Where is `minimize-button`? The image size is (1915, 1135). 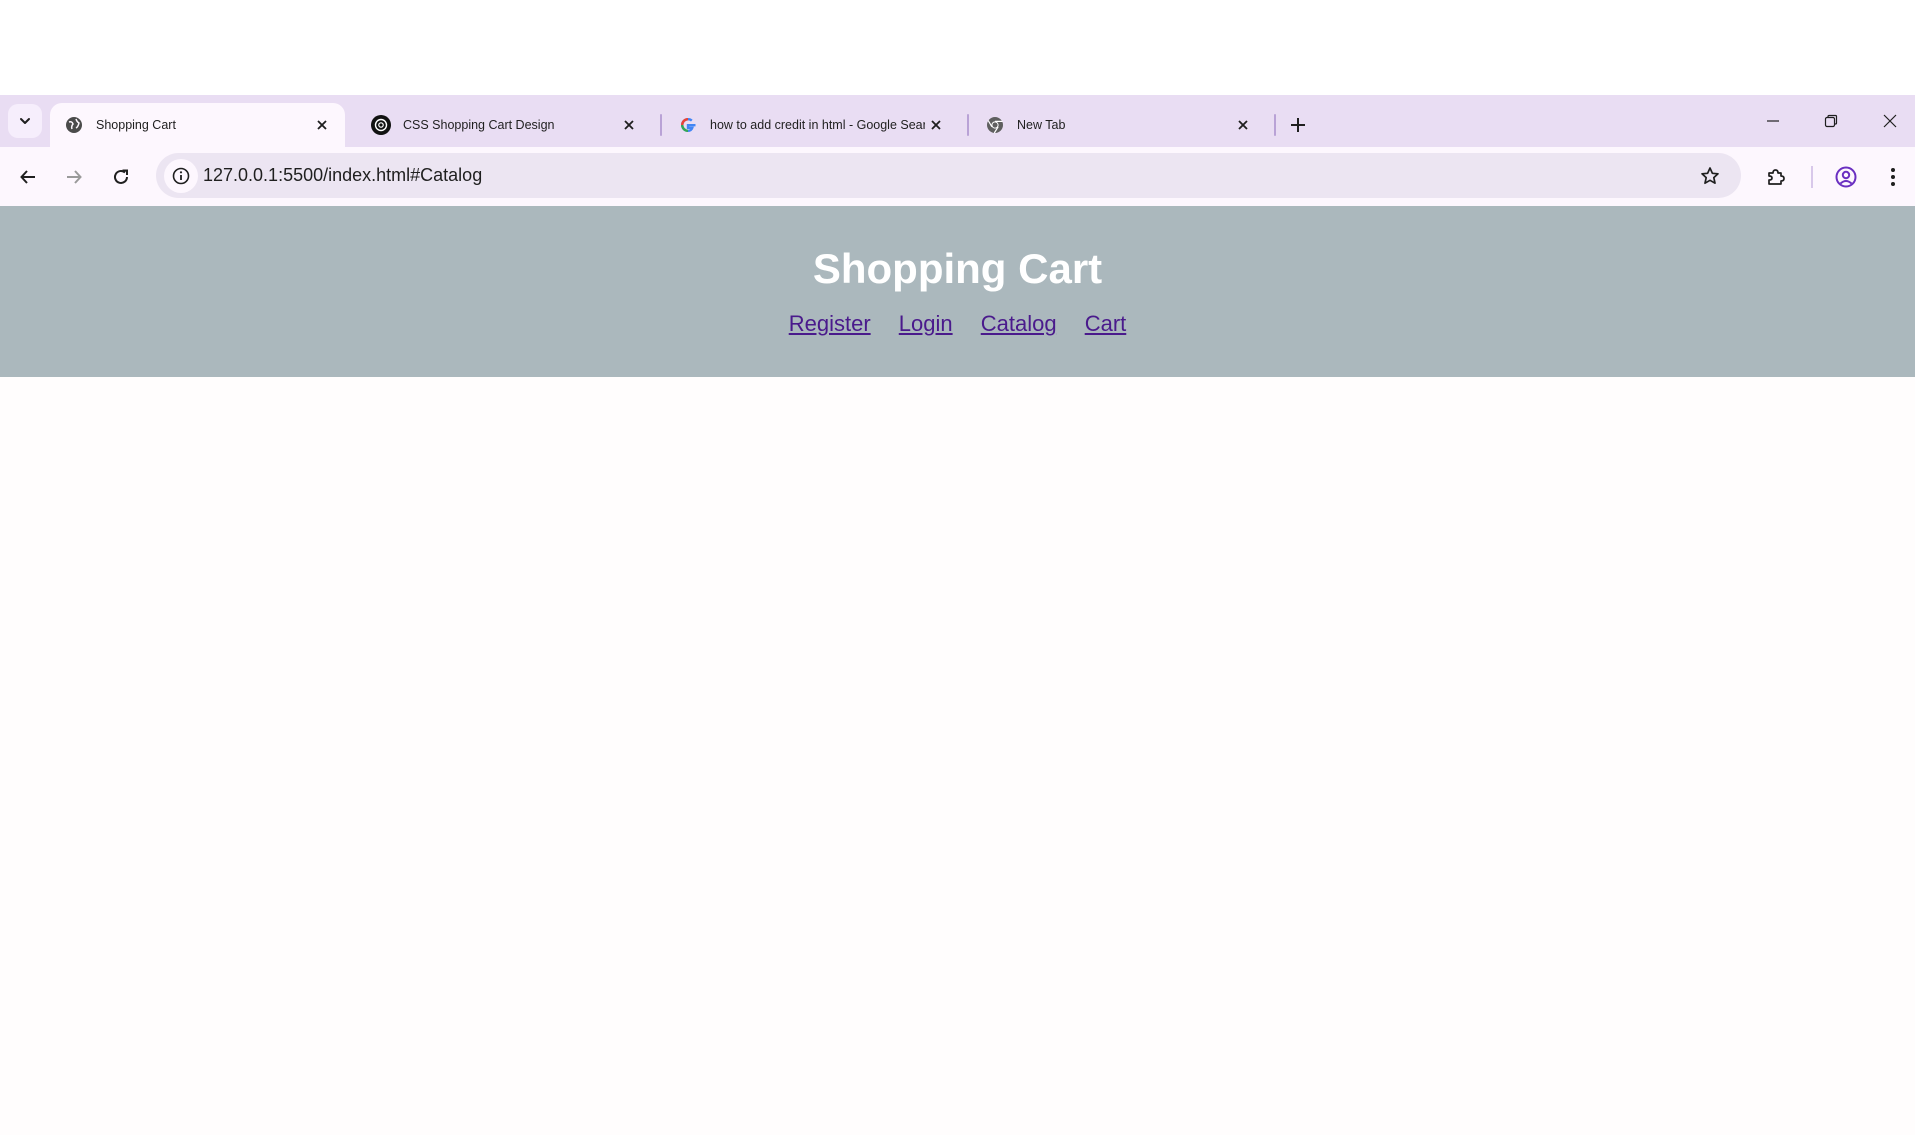
minimize-button is located at coordinates (1773, 121).